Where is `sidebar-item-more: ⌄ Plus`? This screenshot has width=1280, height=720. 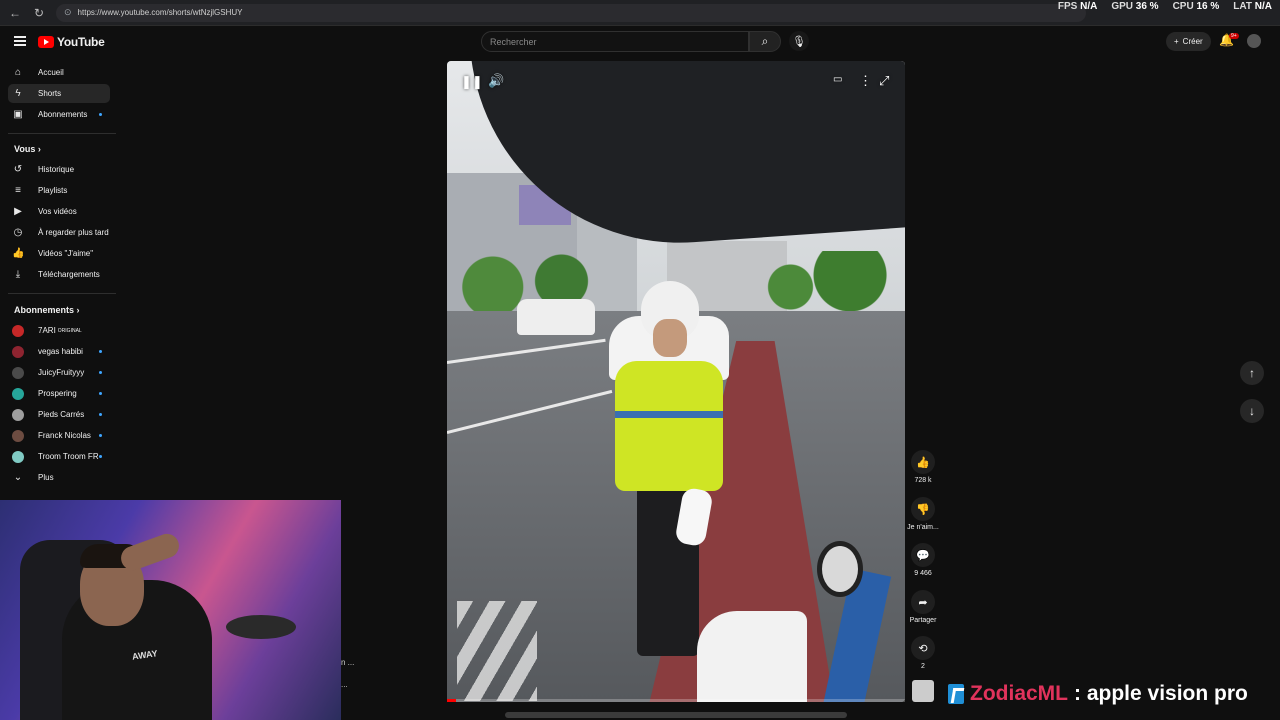 sidebar-item-more: ⌄ Plus is located at coordinates (59, 477).